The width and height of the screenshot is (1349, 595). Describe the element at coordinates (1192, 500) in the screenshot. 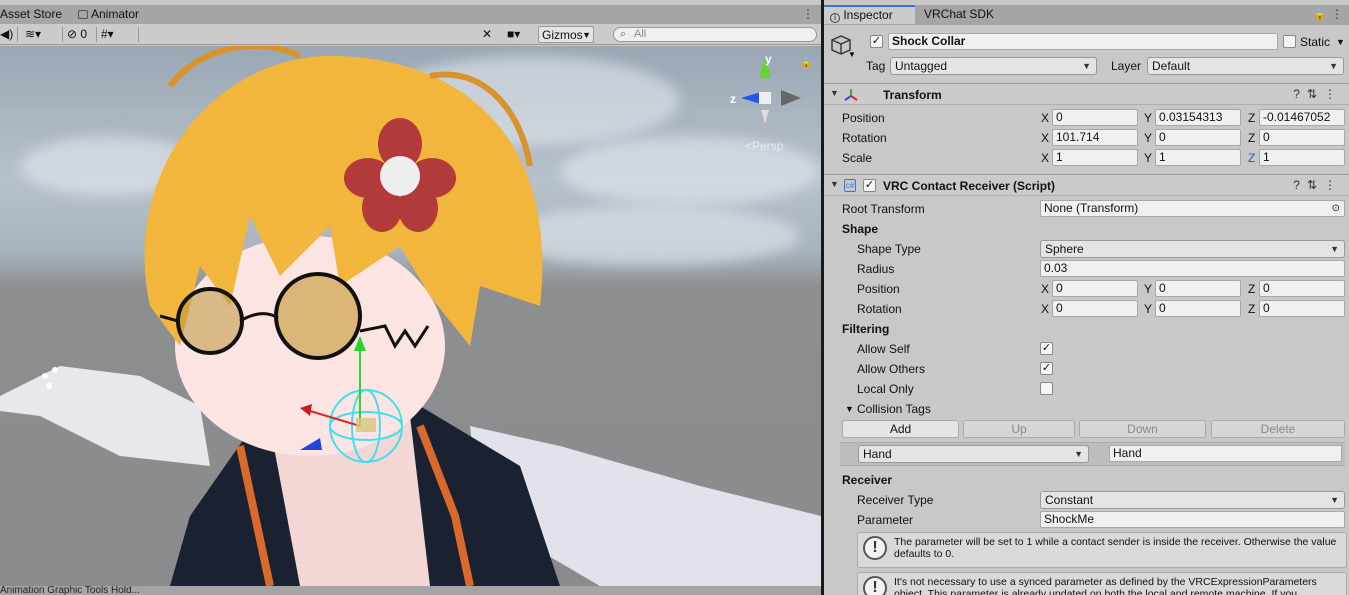

I see `receiver-type-dropdown: Constant ▼` at that location.